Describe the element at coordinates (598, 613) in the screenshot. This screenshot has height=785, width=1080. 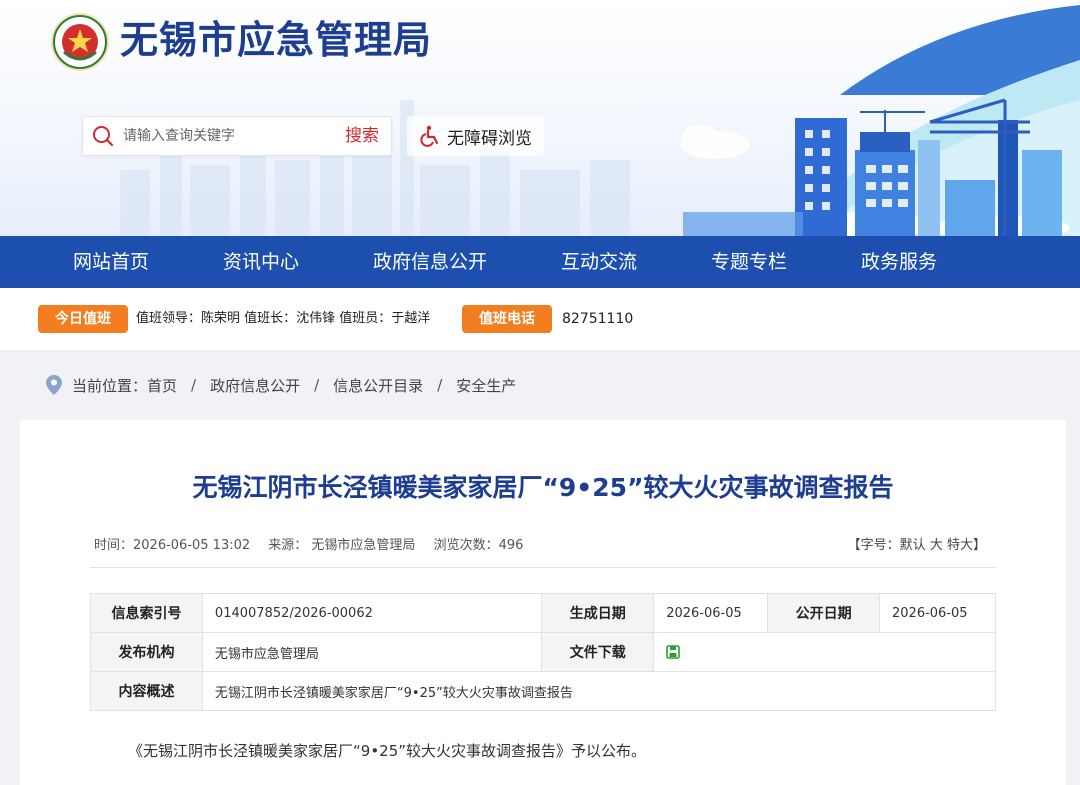
I see `created-date-label: 生成日期` at that location.